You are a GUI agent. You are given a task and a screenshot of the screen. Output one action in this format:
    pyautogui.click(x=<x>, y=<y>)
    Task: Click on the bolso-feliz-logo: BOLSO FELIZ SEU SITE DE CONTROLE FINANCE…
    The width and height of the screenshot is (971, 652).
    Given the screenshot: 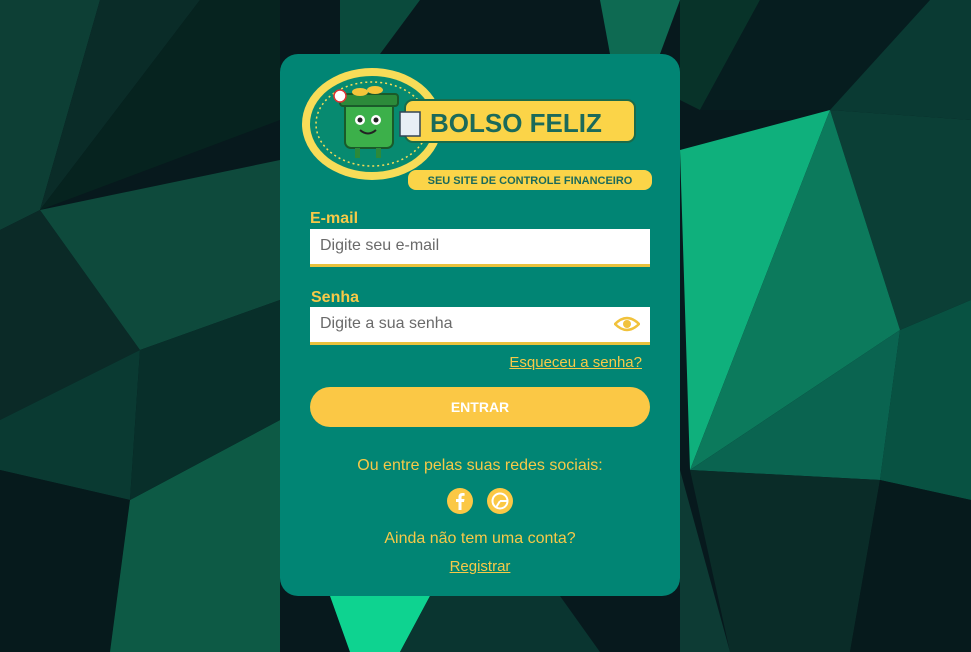 What is the action you would take?
    pyautogui.click(x=477, y=129)
    